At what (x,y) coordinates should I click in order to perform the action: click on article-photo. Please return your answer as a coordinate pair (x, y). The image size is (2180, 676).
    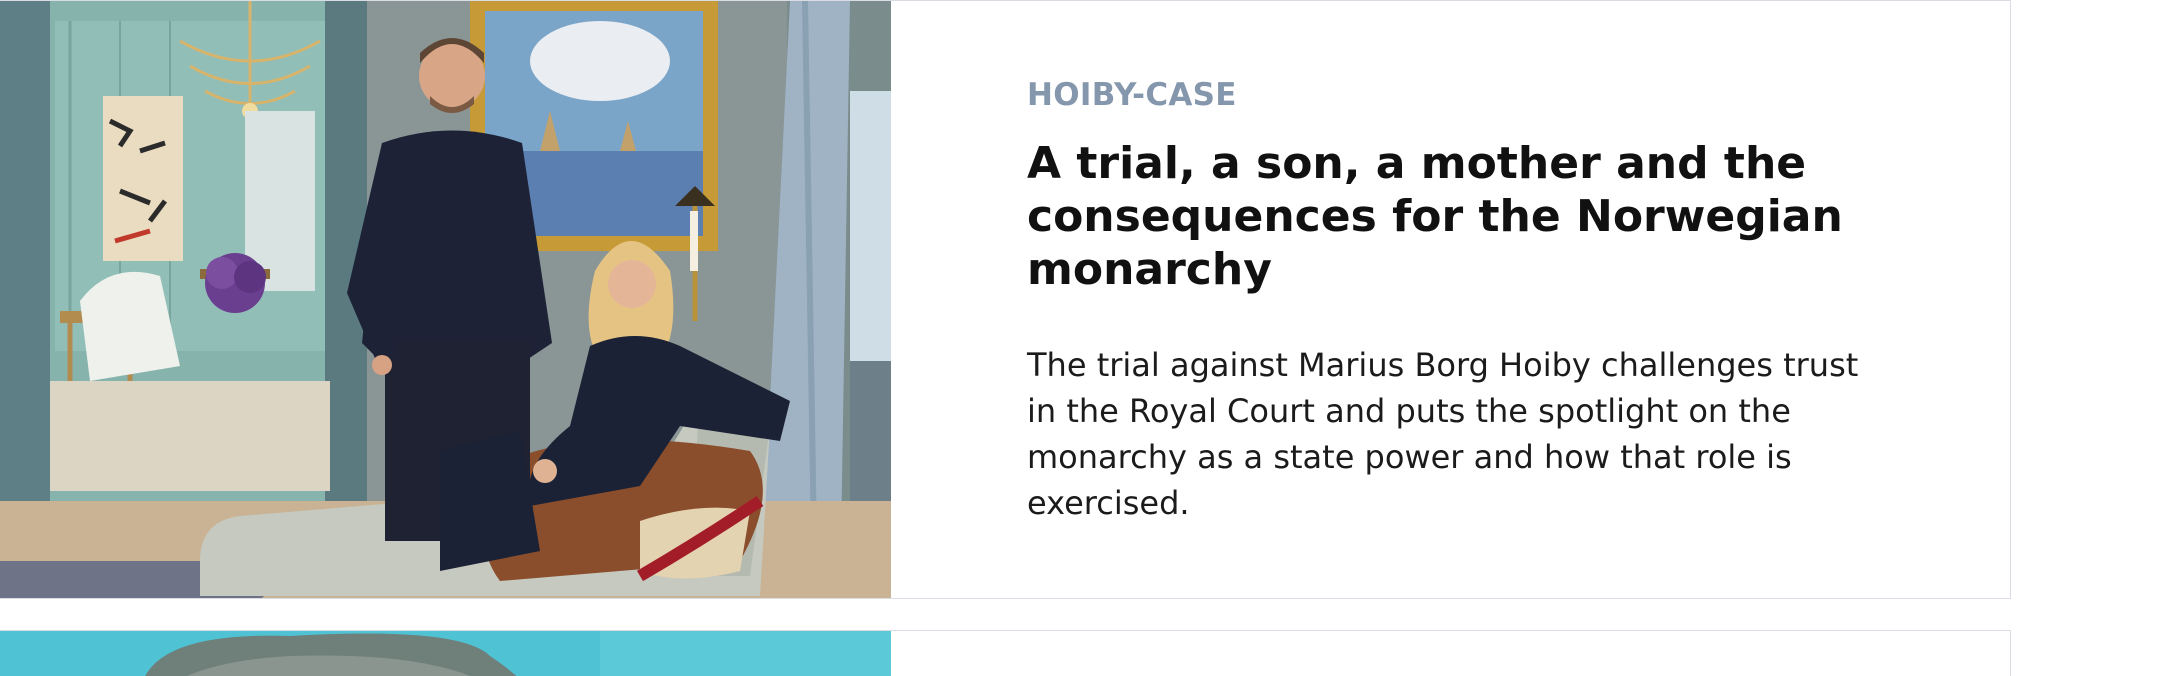
    Looking at the image, I should click on (445, 653).